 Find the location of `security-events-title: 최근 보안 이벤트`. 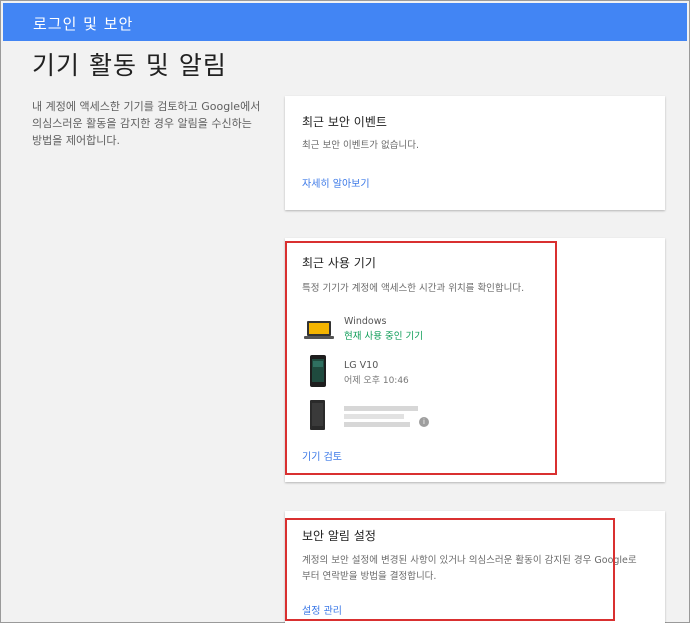

security-events-title: 최근 보안 이벤트 is located at coordinates (344, 122).